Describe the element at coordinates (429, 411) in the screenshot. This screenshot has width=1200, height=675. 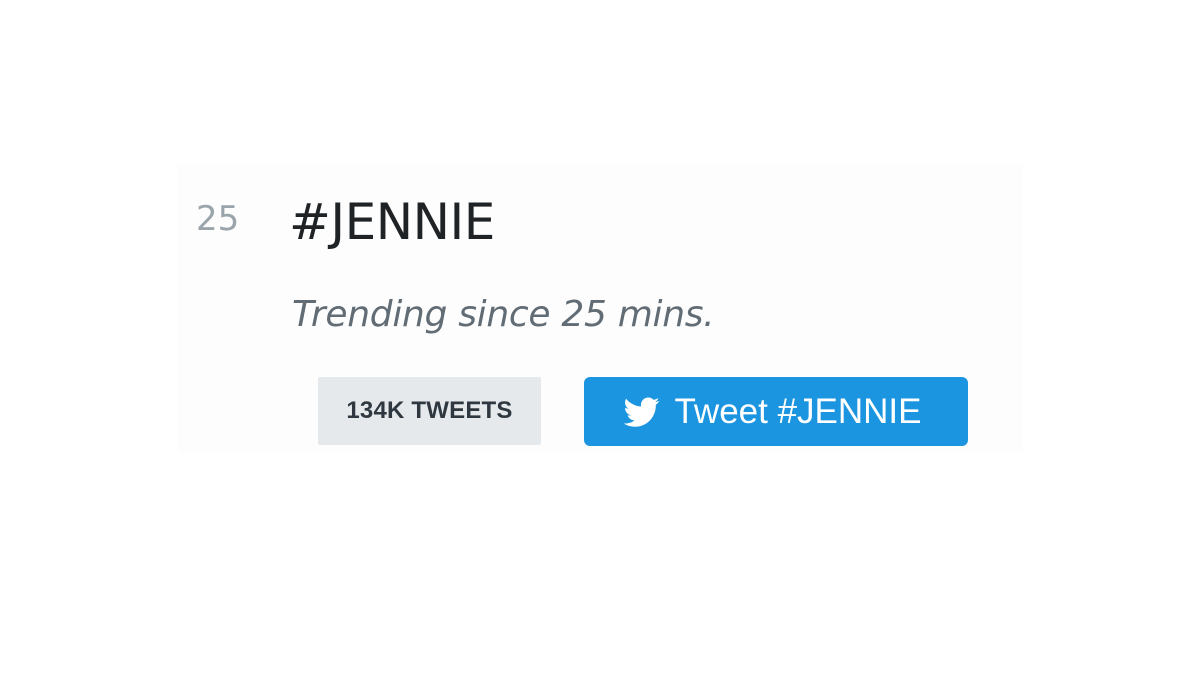
I see `tweet-count-badge: 134K TWEETS` at that location.